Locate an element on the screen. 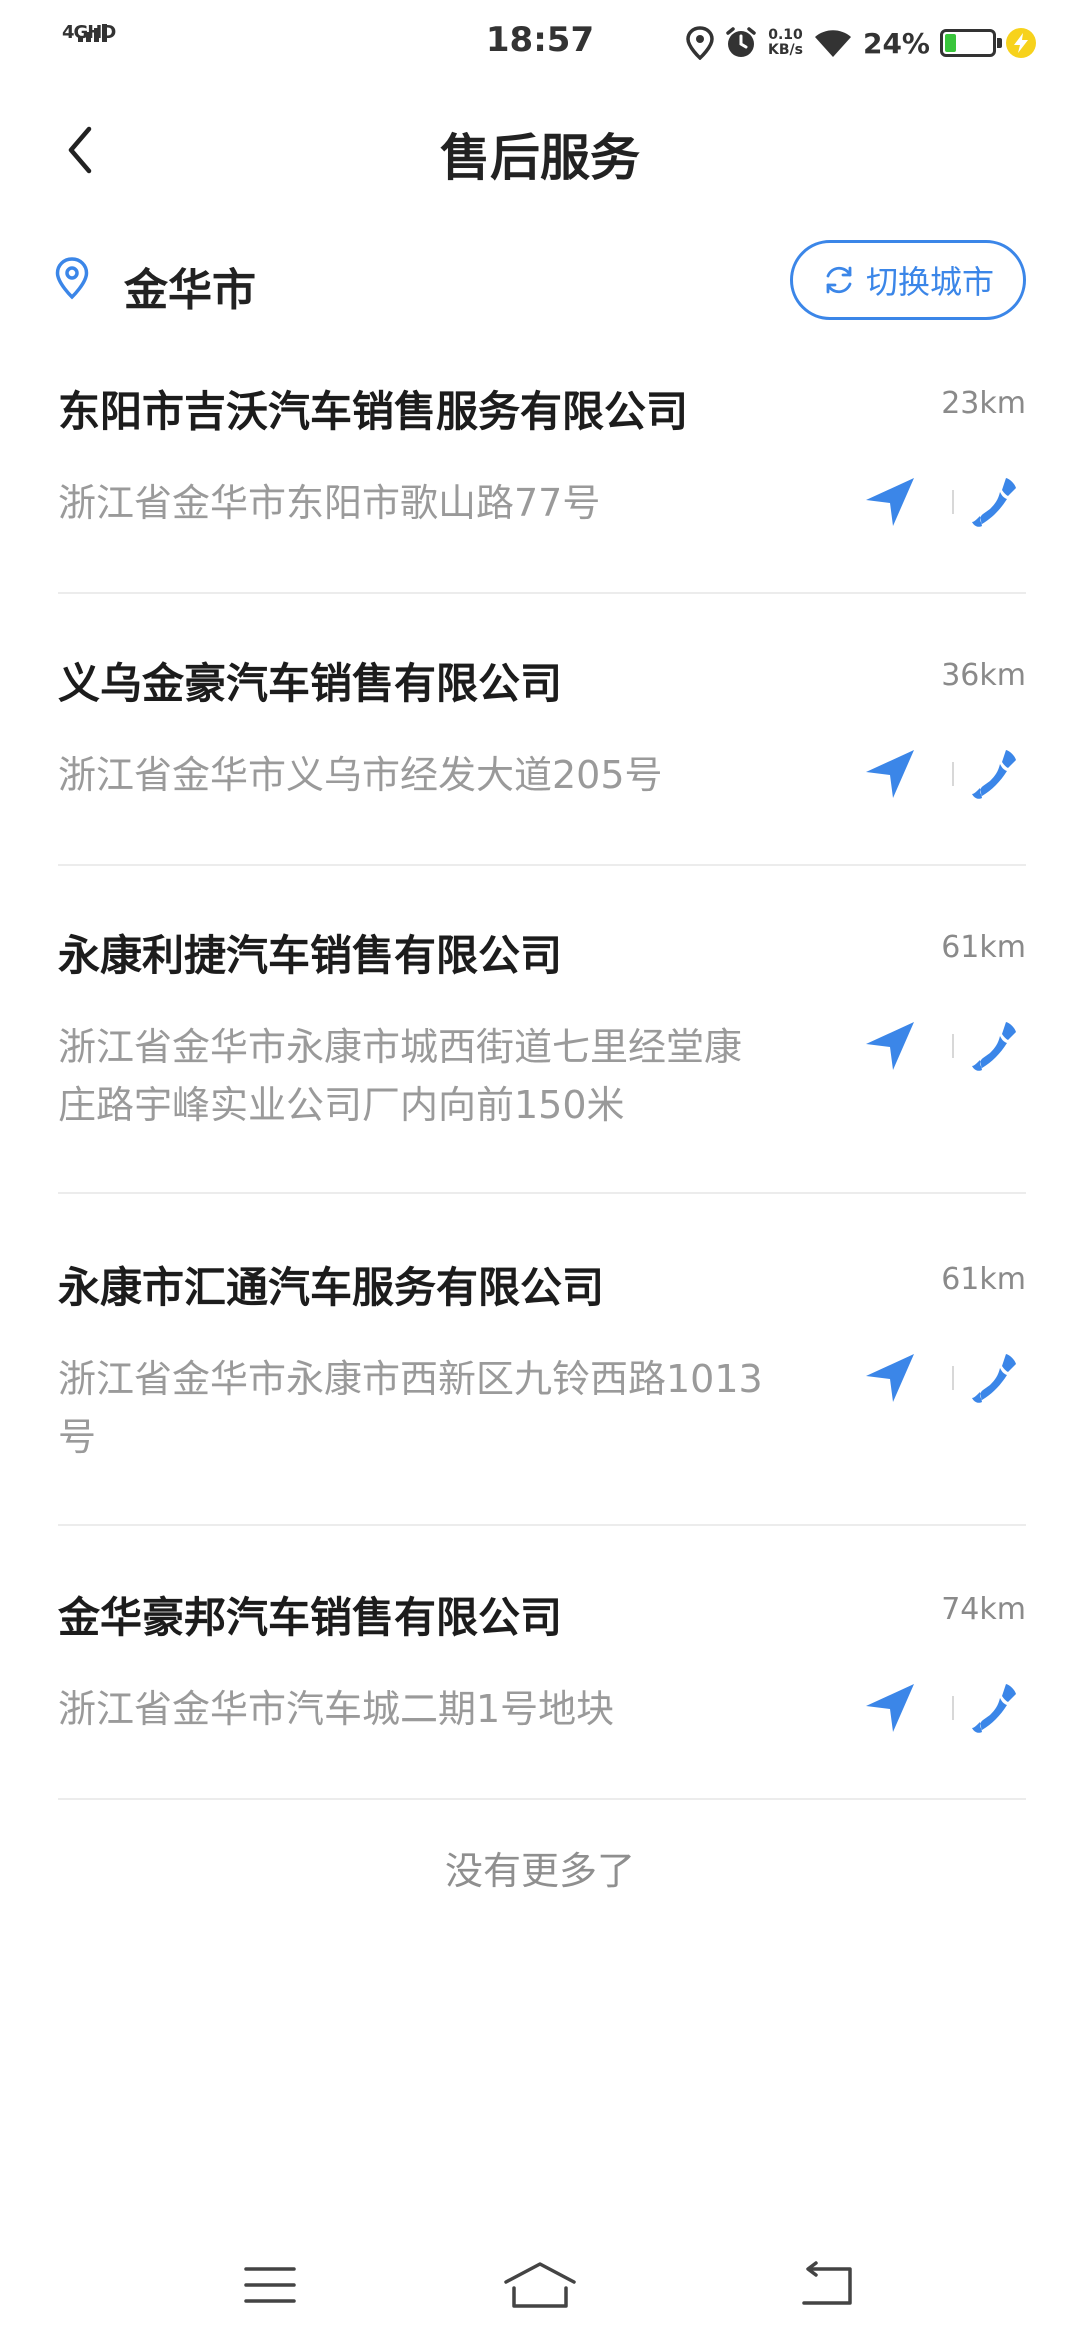 The width and height of the screenshot is (1080, 2340). dealer-item: 东阳市吉沃汽车销售服务有限公司 23km 浙江省金华市东阳市歌山路77号 is located at coordinates (542, 486).